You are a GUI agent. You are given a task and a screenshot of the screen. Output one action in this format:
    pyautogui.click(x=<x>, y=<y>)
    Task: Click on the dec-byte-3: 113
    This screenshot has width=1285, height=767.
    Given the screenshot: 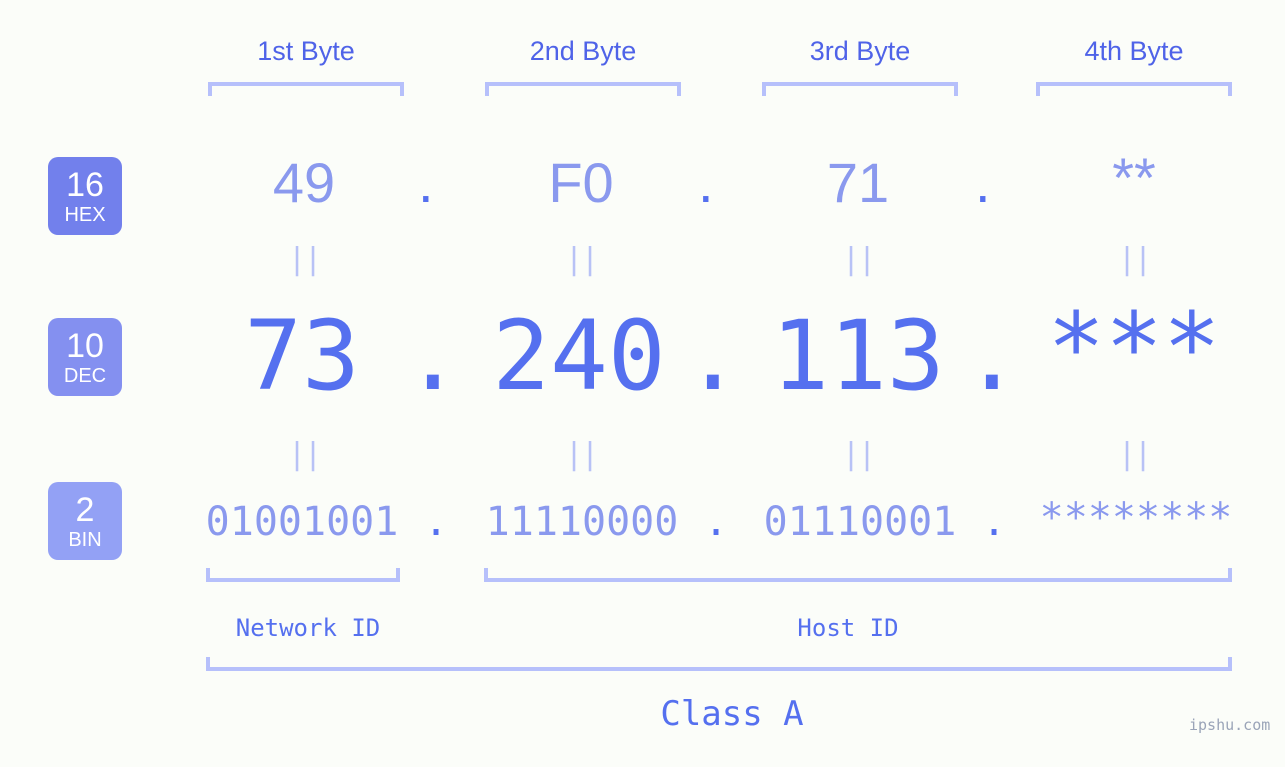 What is the action you would take?
    pyautogui.click(x=858, y=356)
    